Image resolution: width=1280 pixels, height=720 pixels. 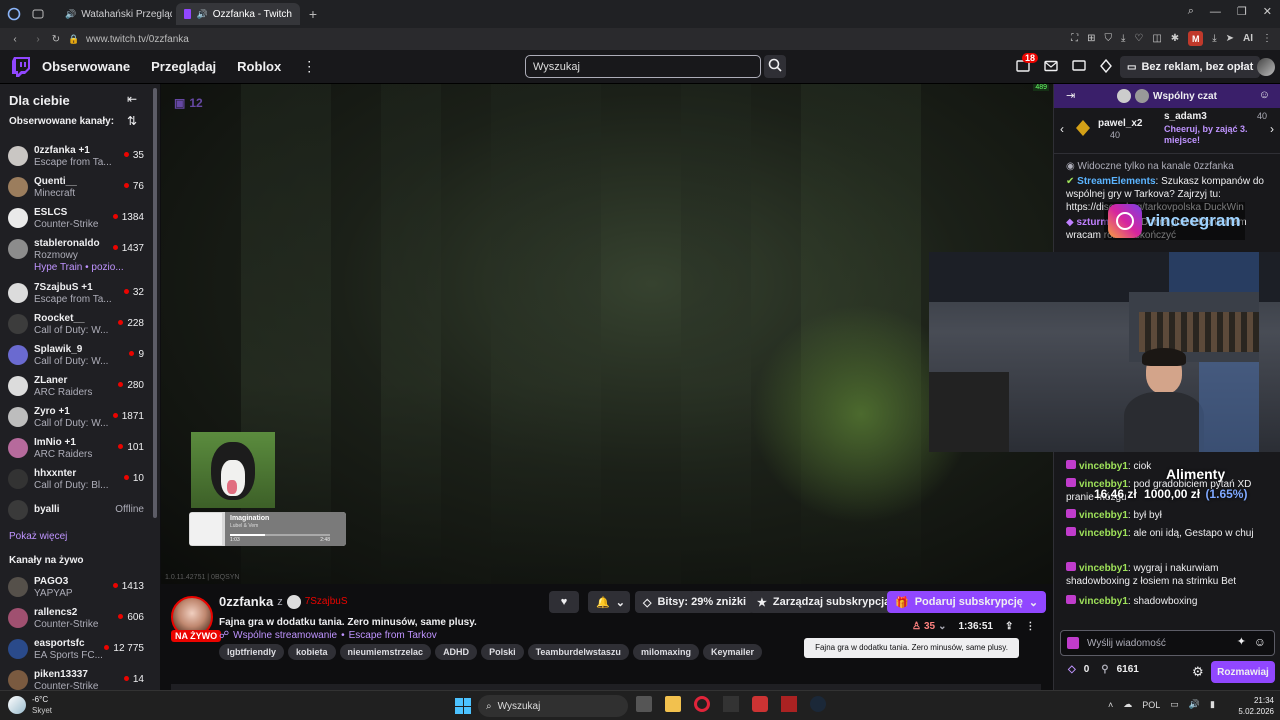 What do you see at coordinates (38, 536) in the screenshot?
I see `show-more-link: Pokaż więcej` at bounding box center [38, 536].